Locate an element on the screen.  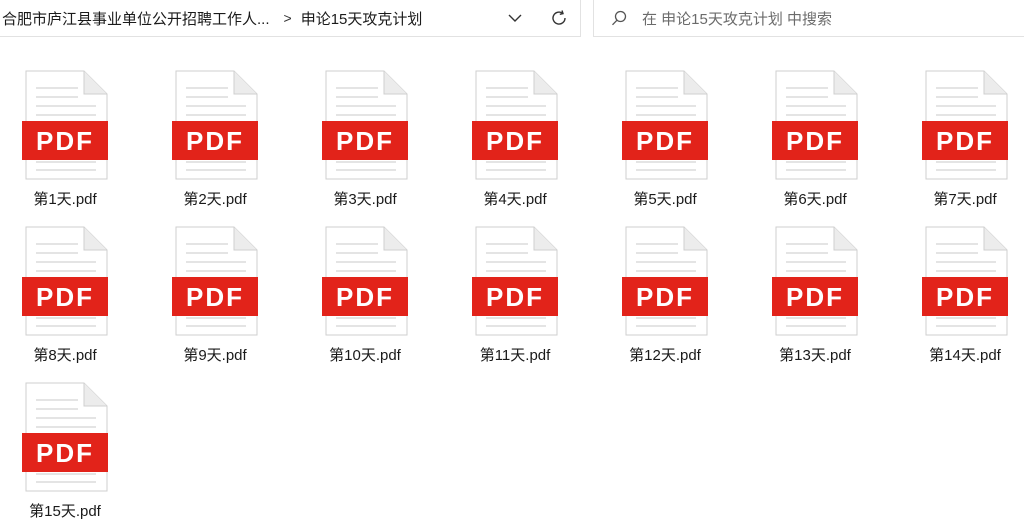
file-item: PDF 第9天.pdf is located at coordinates (215, 295).